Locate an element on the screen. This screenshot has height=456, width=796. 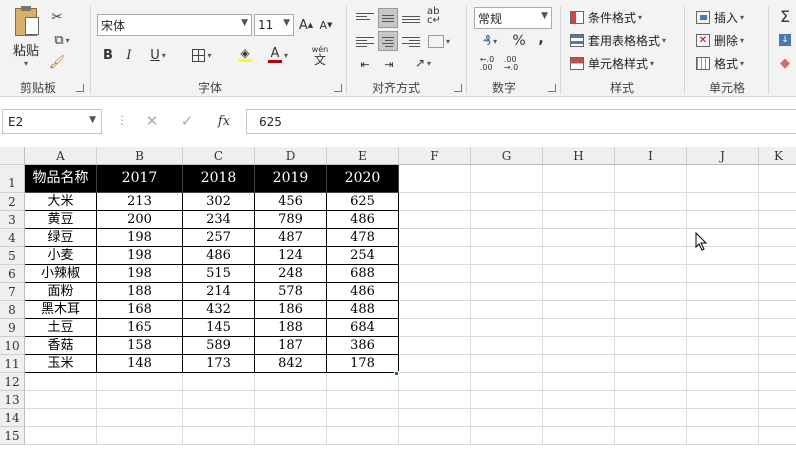
cell-h8 is located at coordinates (579, 310).